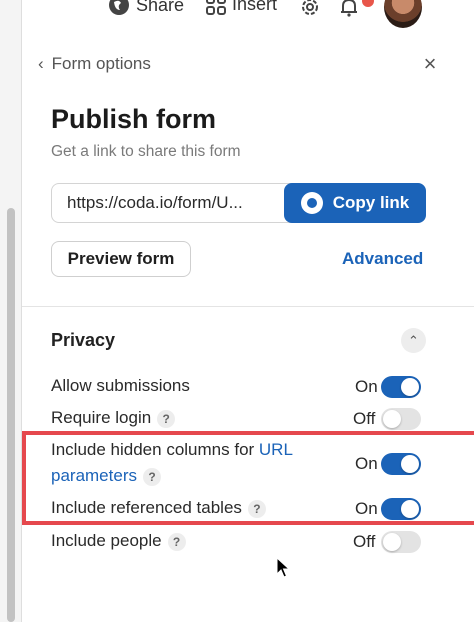 Image resolution: width=474 pixels, height=622 pixels. I want to click on preview-form-button: Preview form, so click(121, 259).